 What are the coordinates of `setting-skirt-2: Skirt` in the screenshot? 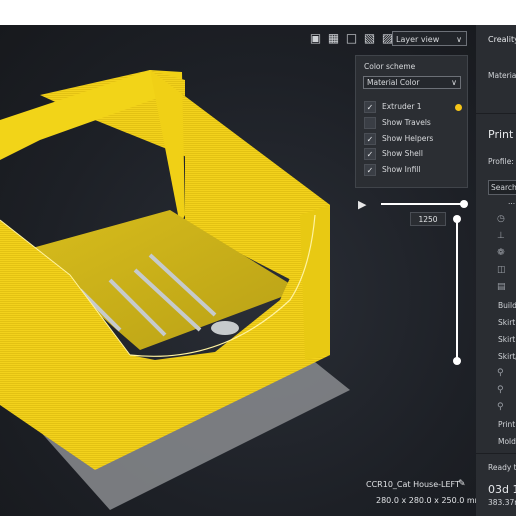 It's located at (506, 339).